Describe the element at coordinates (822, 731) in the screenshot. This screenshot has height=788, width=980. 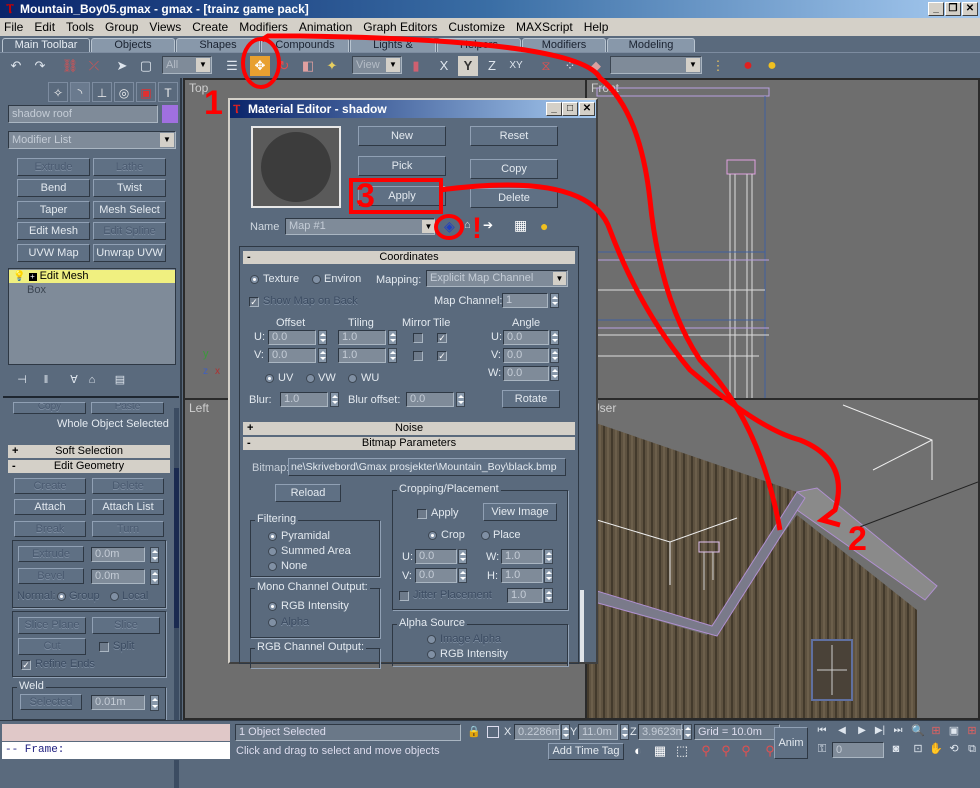
I see `go-to-start-icon: ⏮` at that location.